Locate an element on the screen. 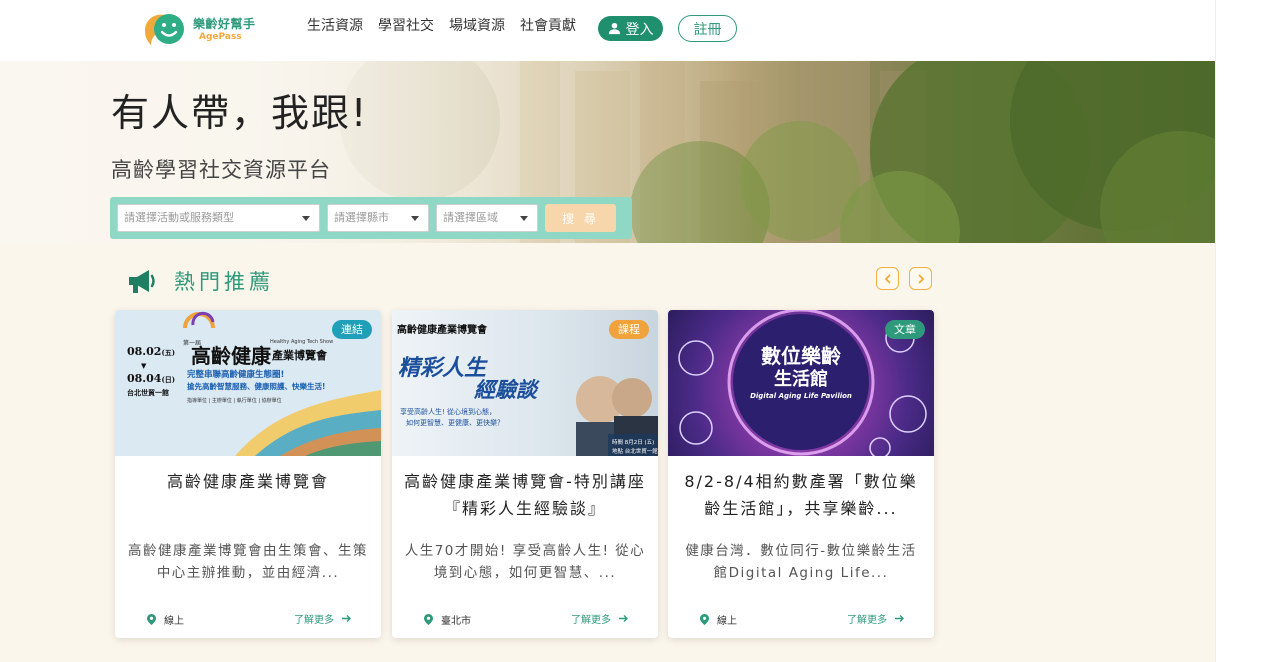  poster-en: Digital Aging Life Pavilion is located at coordinates (801, 396).